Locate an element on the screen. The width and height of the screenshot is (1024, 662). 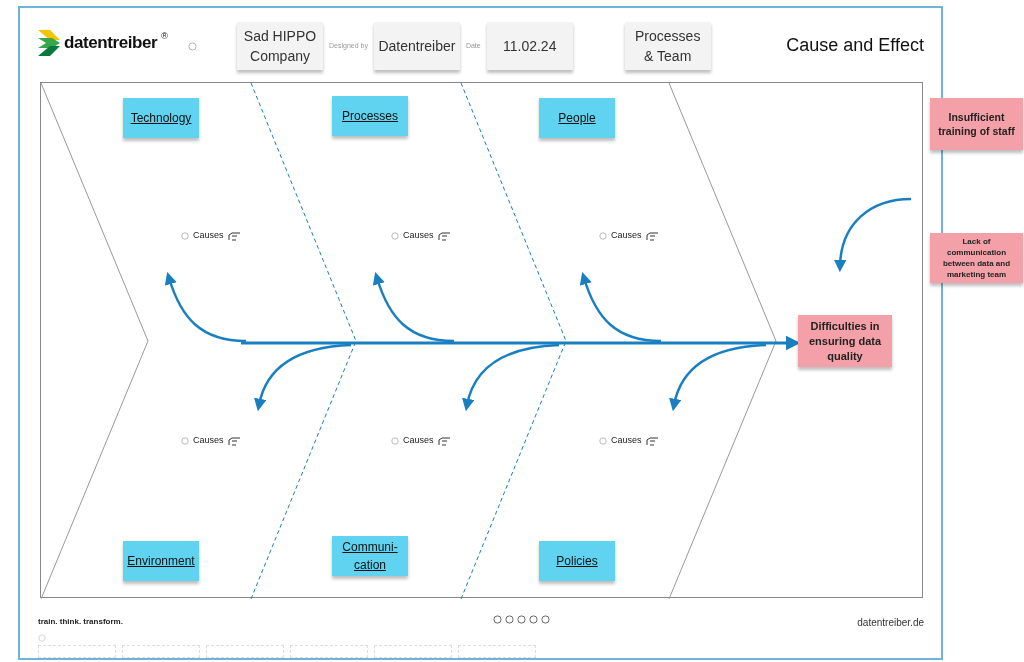
category-note: Technology is located at coordinates (161, 118).